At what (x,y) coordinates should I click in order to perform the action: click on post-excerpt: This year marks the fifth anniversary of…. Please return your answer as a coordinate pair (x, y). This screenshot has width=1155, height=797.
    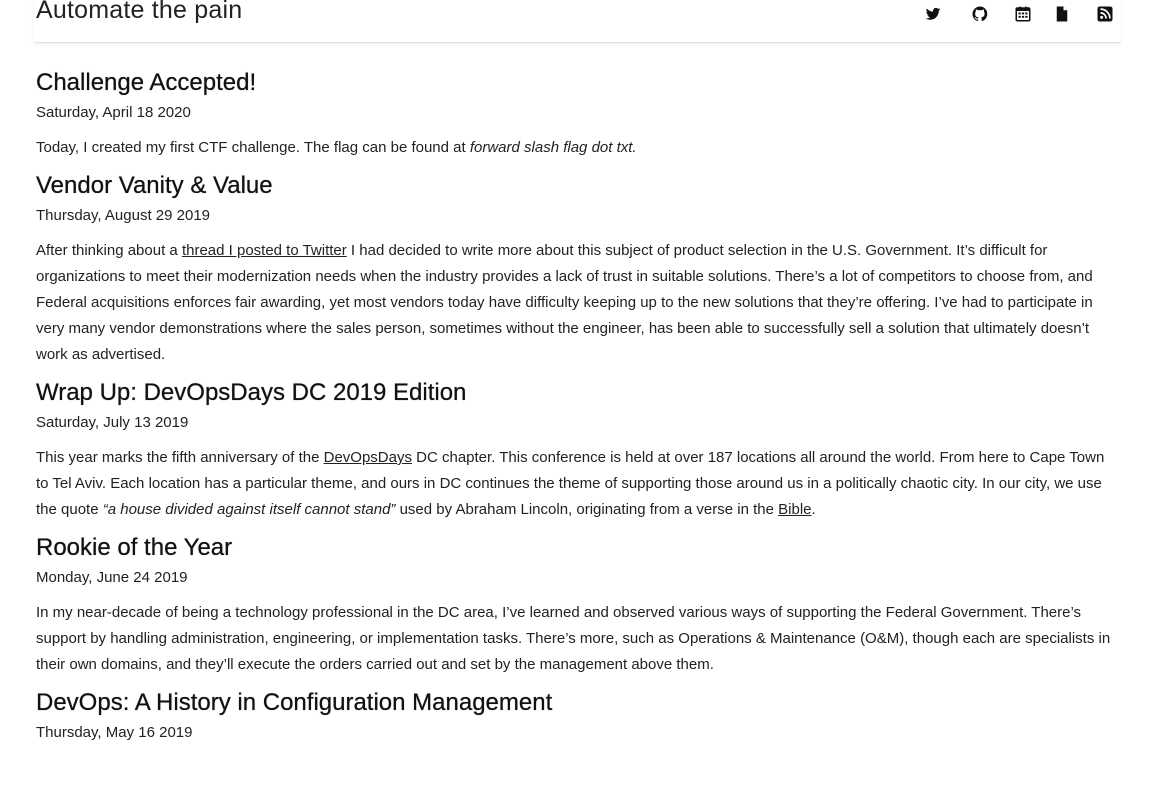
    Looking at the image, I should click on (576, 484).